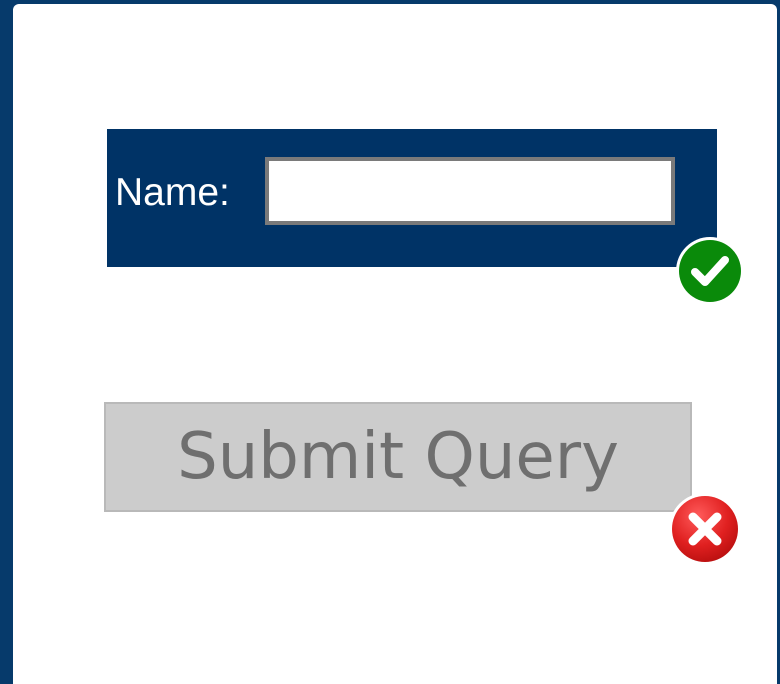 Image resolution: width=780 pixels, height=684 pixels. I want to click on submit-query-button: Submit Query, so click(398, 457).